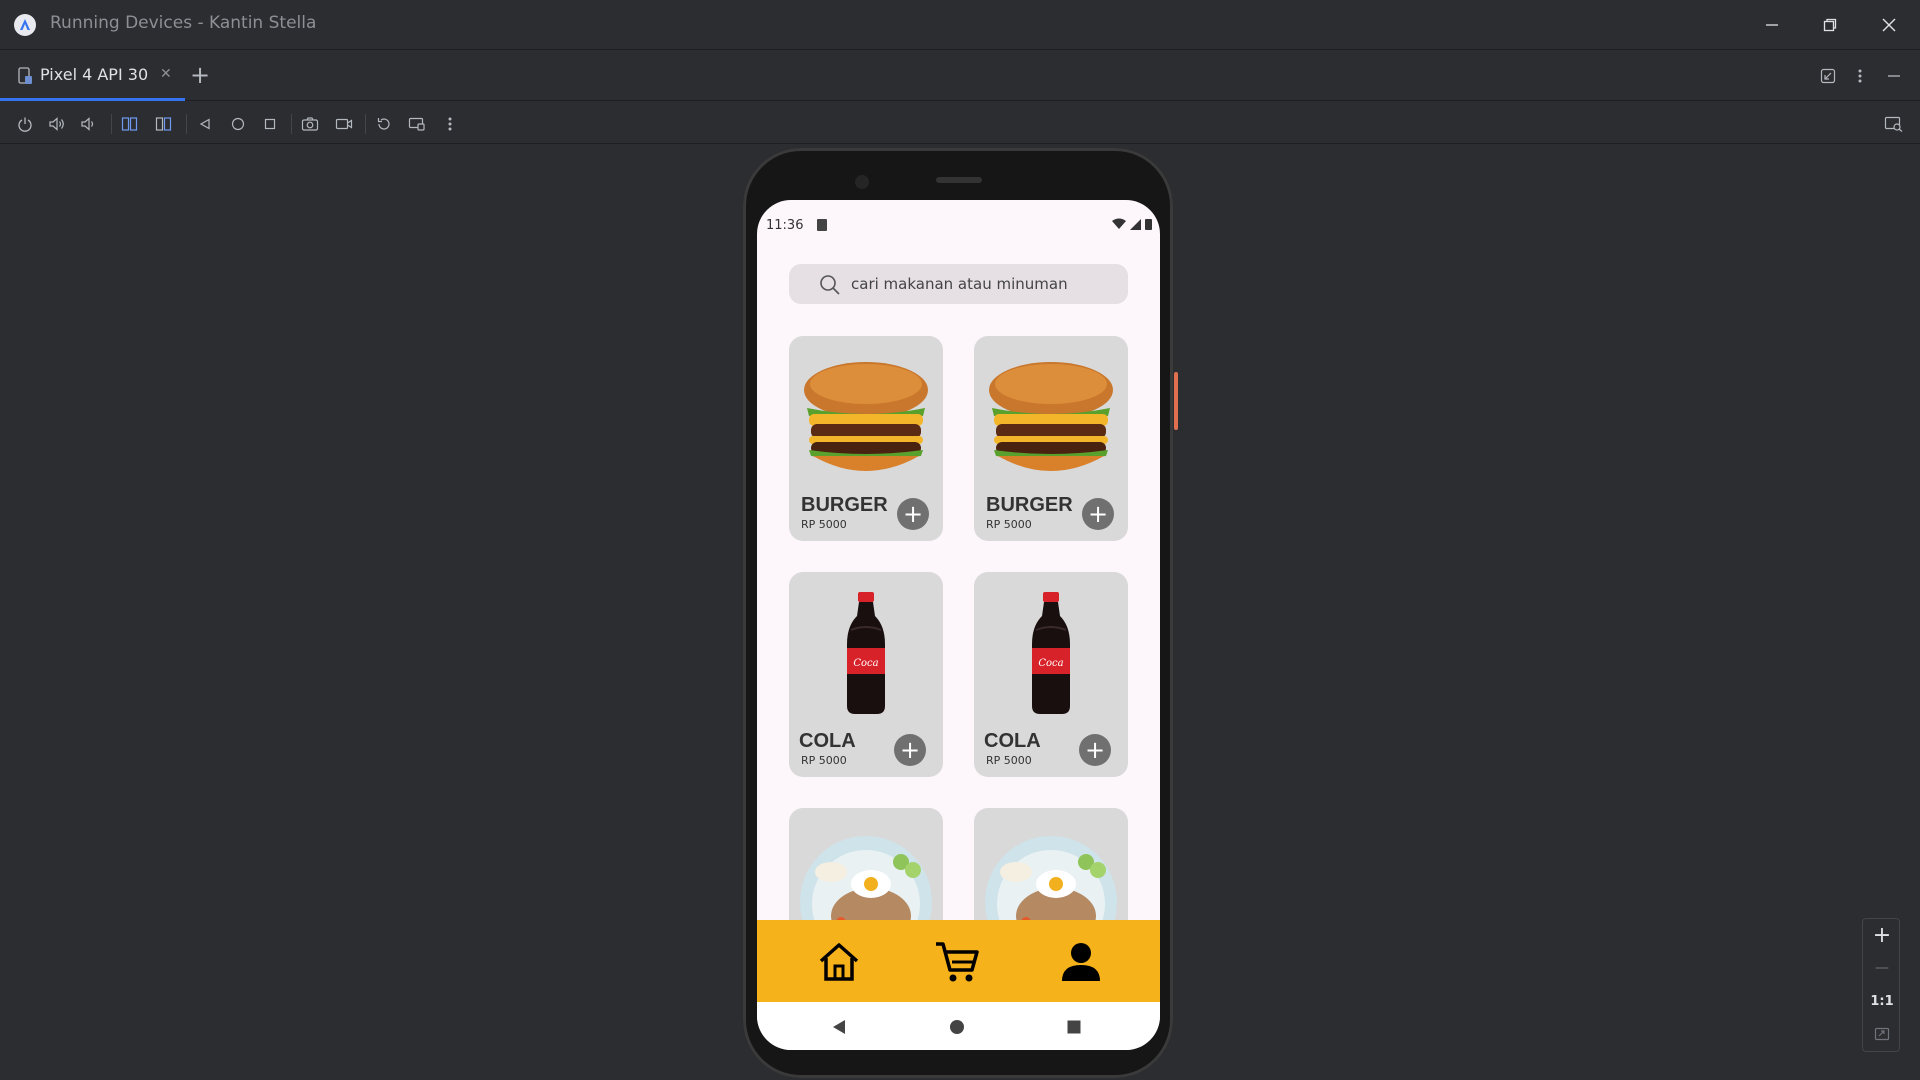 The image size is (1920, 1080). What do you see at coordinates (1882, 1034) in the screenshot?
I see `fit-screen-icon` at bounding box center [1882, 1034].